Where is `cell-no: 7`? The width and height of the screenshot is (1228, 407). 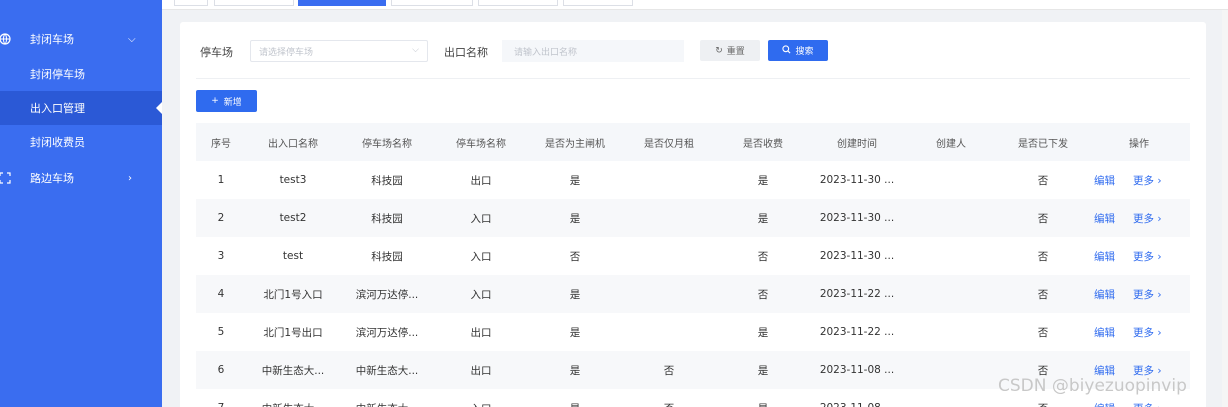
cell-no: 7 is located at coordinates (221, 398).